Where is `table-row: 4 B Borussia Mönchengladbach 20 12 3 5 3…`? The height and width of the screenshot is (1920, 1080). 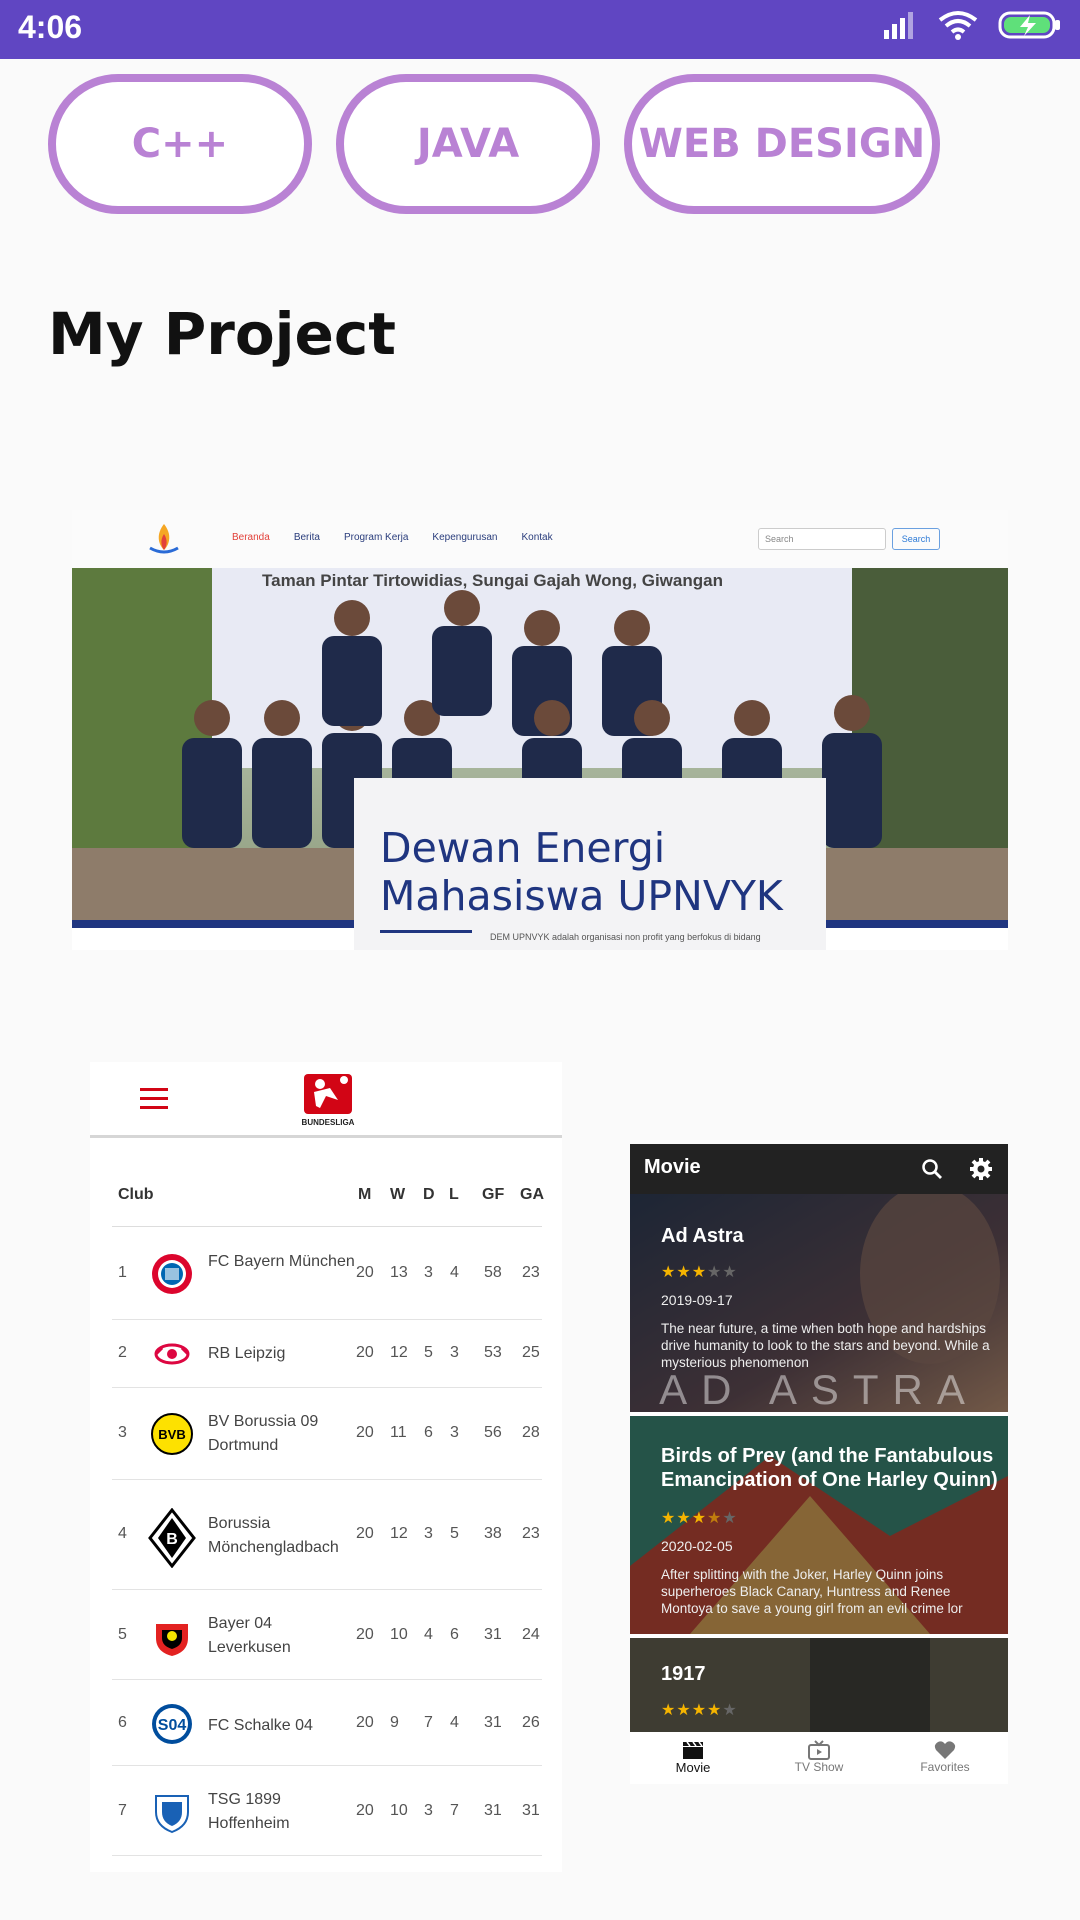
table-row: 4 B Borussia Mönchengladbach 20 12 3 5 3… is located at coordinates (327, 1535).